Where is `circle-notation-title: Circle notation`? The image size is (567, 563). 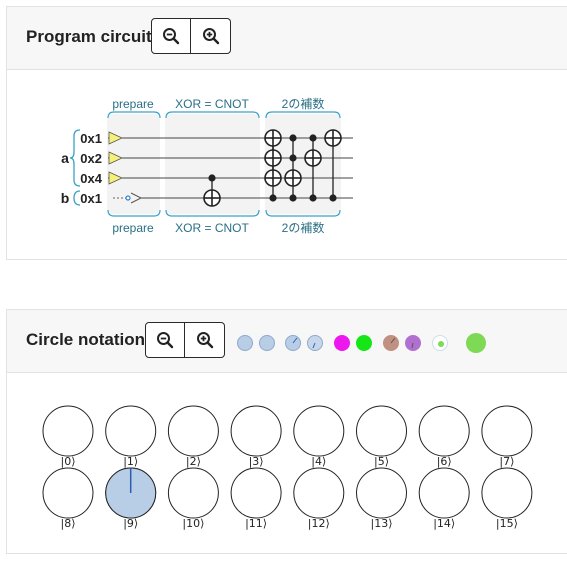 circle-notation-title: Circle notation is located at coordinates (86, 339).